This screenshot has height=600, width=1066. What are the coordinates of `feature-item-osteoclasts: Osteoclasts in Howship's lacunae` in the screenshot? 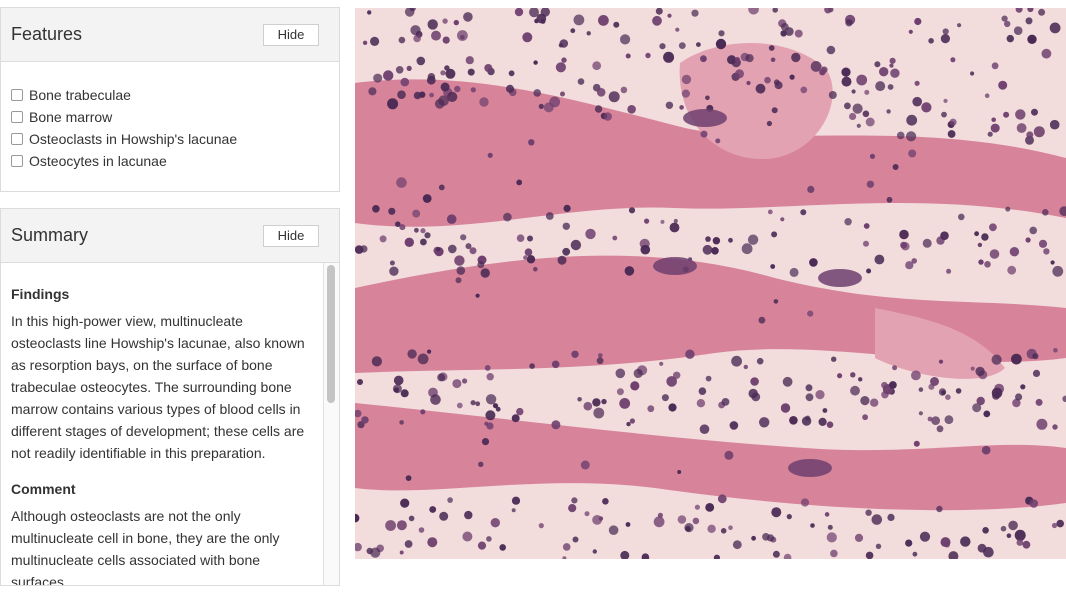 It's located at (170, 139).